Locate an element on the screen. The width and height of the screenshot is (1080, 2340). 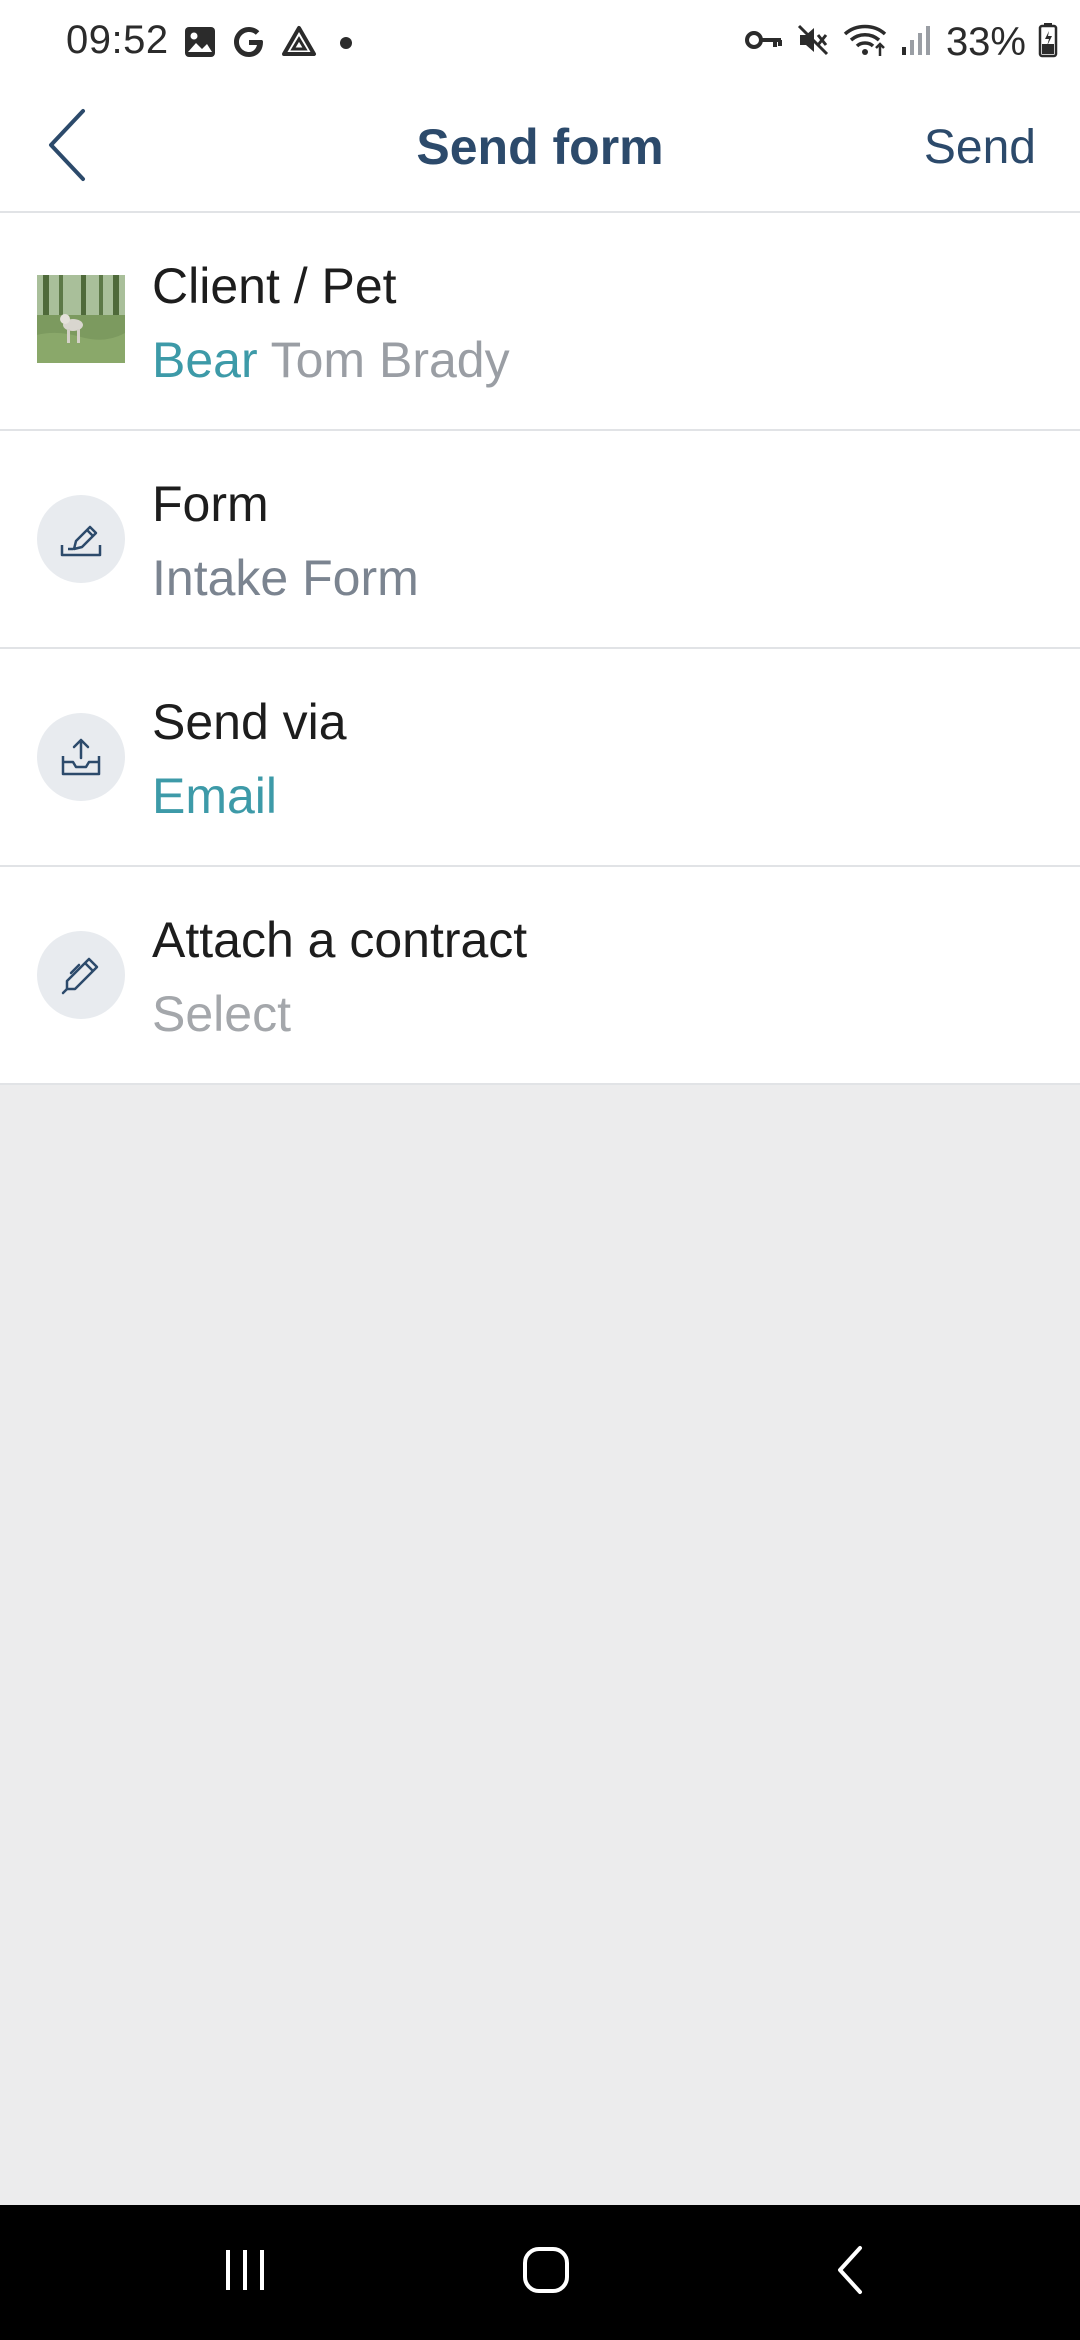
app-header: Send form Send is located at coordinates (540, 148).